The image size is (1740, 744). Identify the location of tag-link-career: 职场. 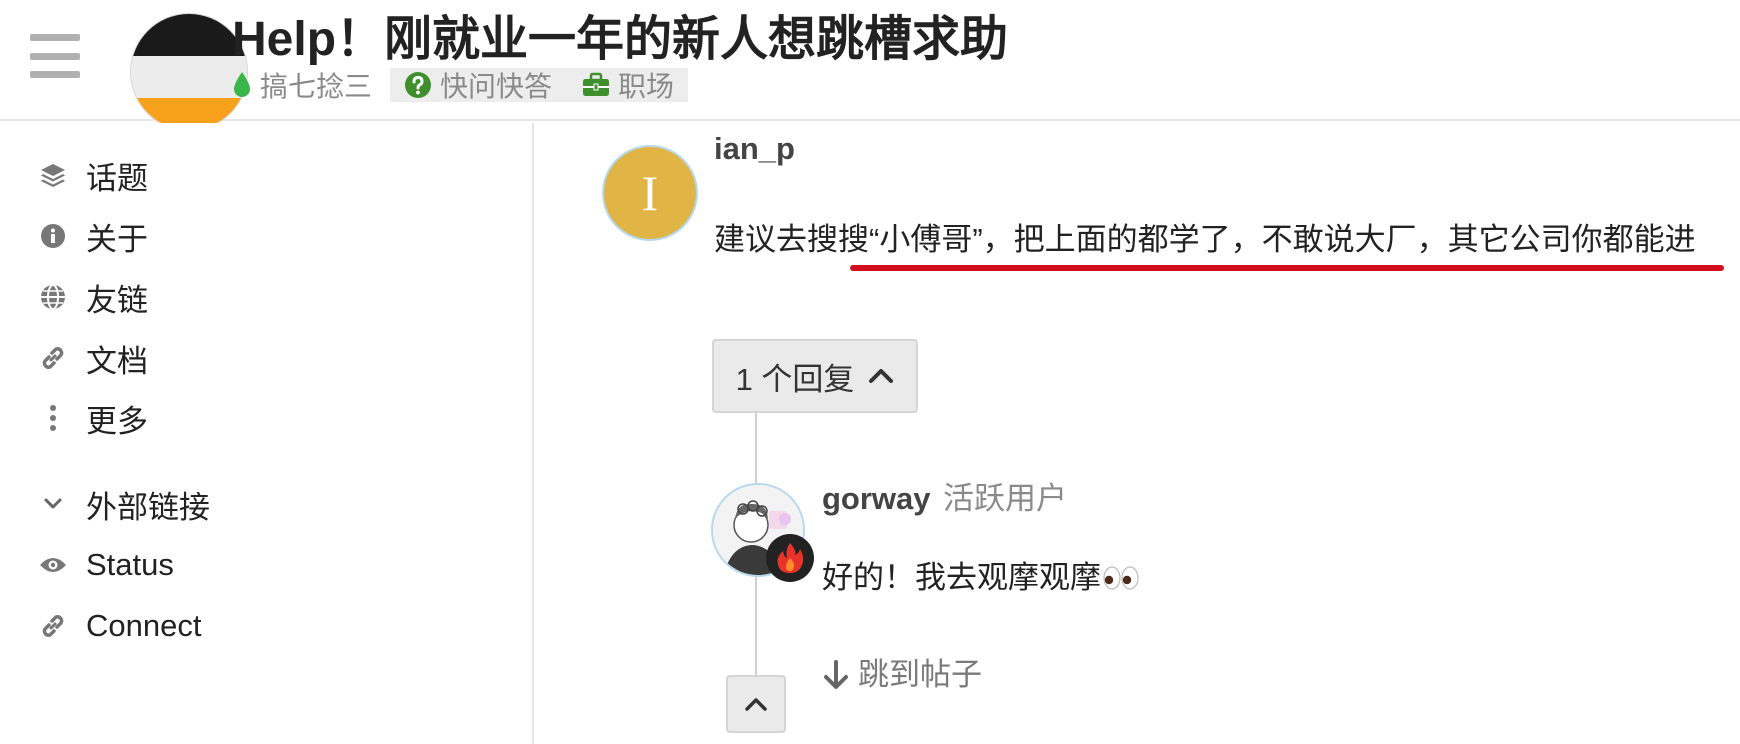
(628, 85).